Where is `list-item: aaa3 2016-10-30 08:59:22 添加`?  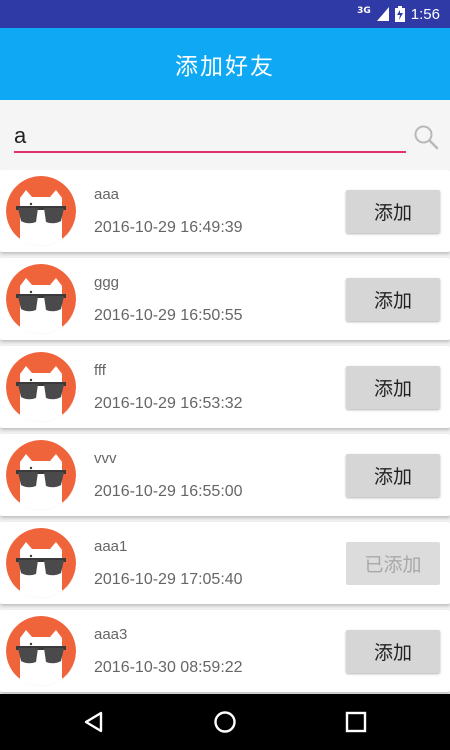 list-item: aaa3 2016-10-30 08:59:22 添加 is located at coordinates (225, 651).